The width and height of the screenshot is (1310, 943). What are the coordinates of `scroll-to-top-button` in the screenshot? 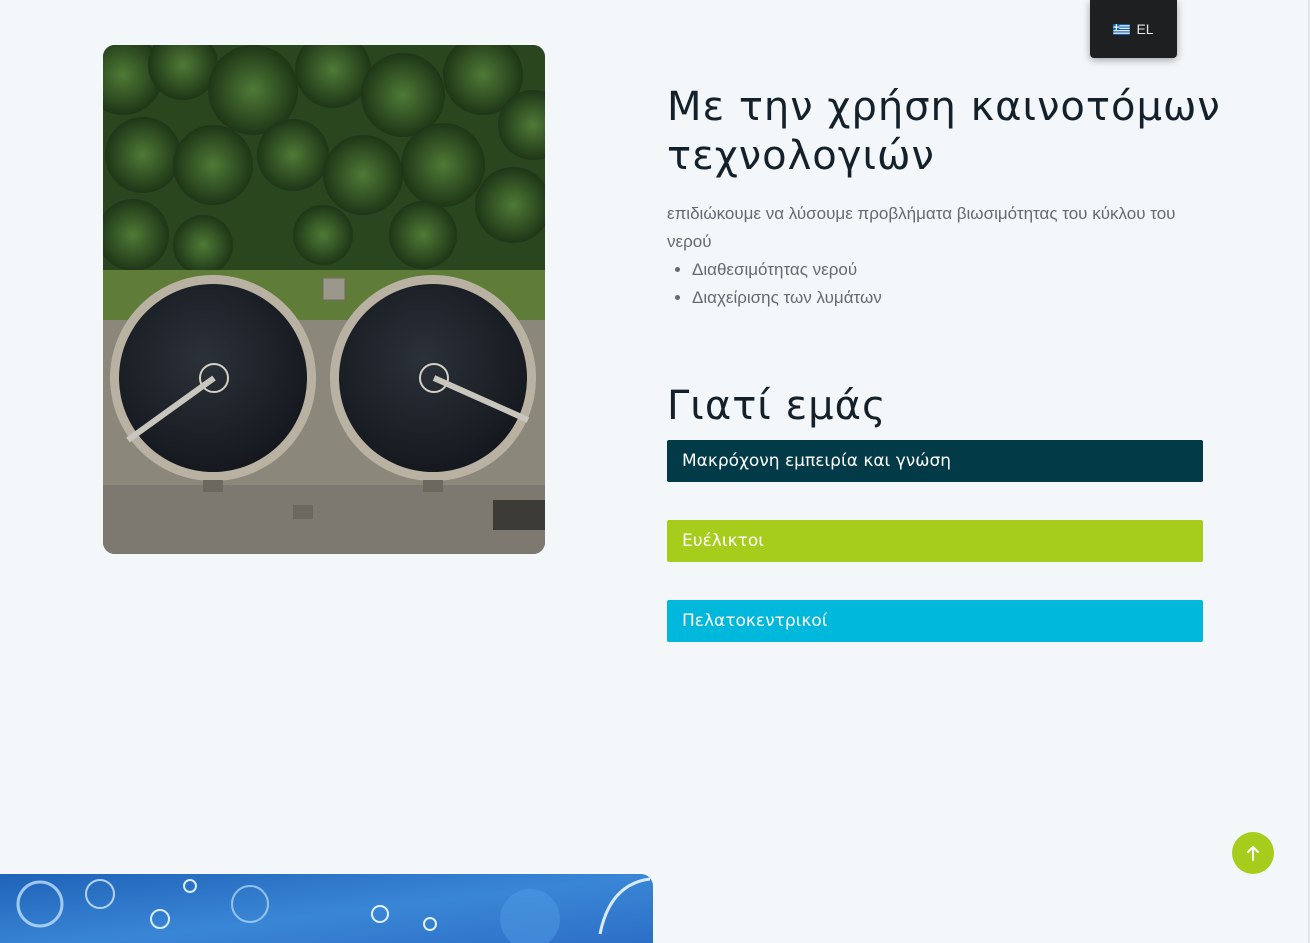 It's located at (1253, 853).